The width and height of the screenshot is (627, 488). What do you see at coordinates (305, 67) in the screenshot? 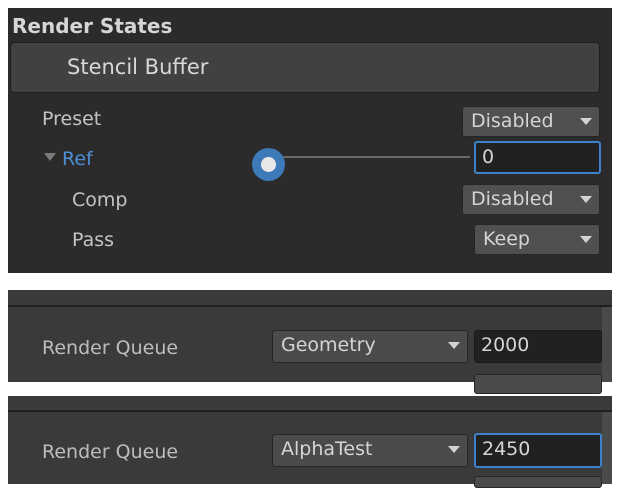
I see `stencil-buffer-section-button: Stencil Buffer` at bounding box center [305, 67].